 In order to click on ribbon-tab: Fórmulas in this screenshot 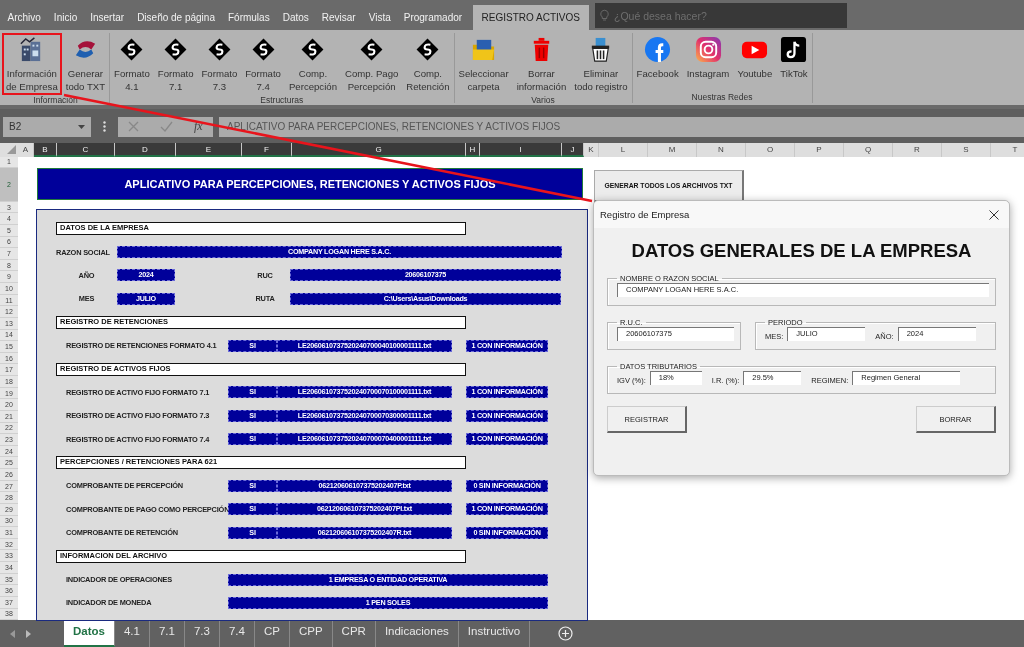, I will do `click(249, 17)`.